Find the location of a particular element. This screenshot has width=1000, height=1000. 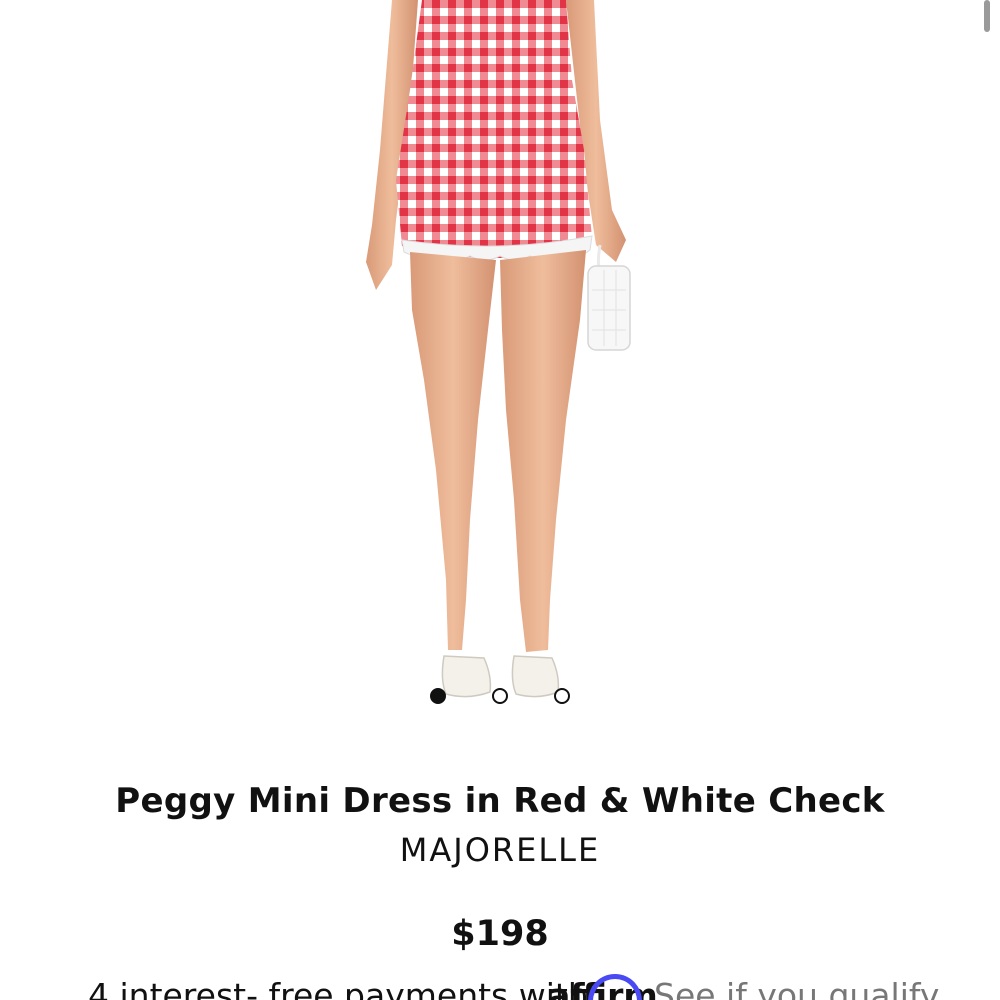

product-price: $198 is located at coordinates (500, 934).